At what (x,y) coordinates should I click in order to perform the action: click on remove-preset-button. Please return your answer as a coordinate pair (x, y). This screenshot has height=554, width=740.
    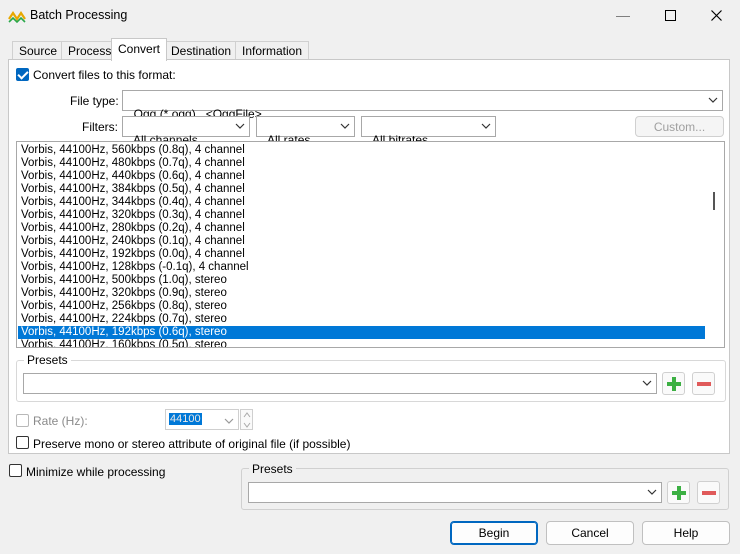
    Looking at the image, I should click on (703, 383).